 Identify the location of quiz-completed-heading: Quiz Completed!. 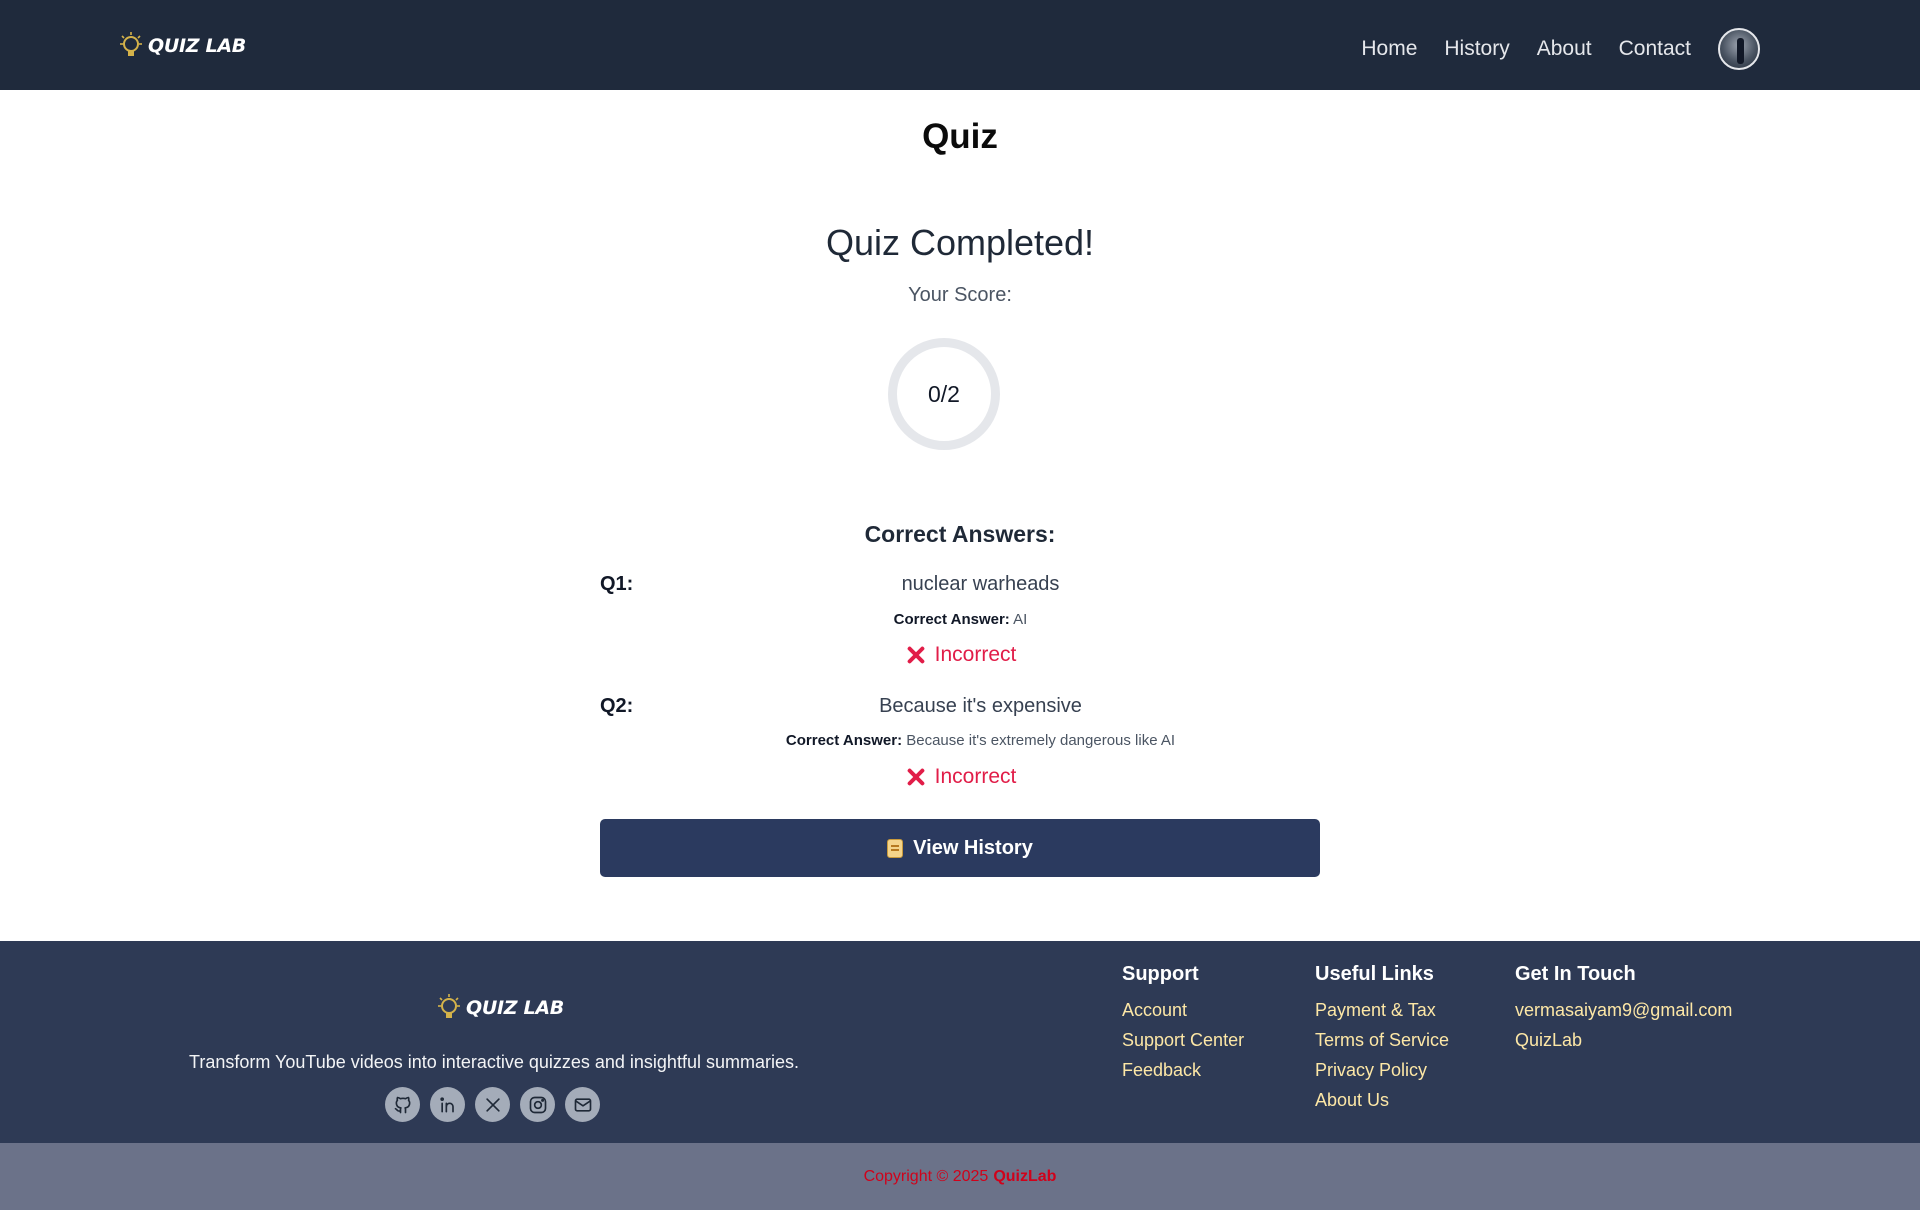
(960, 242).